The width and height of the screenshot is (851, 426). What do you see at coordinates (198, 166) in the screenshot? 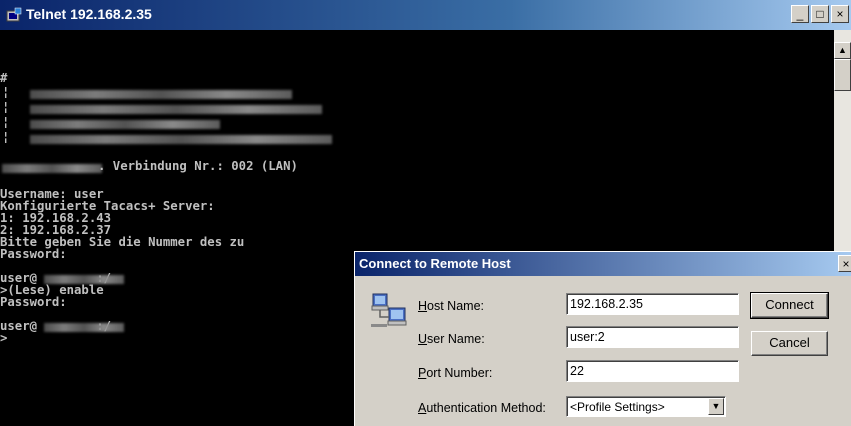
I see `terminal-line: . Verbindung Nr.: 002 (LAN)` at bounding box center [198, 166].